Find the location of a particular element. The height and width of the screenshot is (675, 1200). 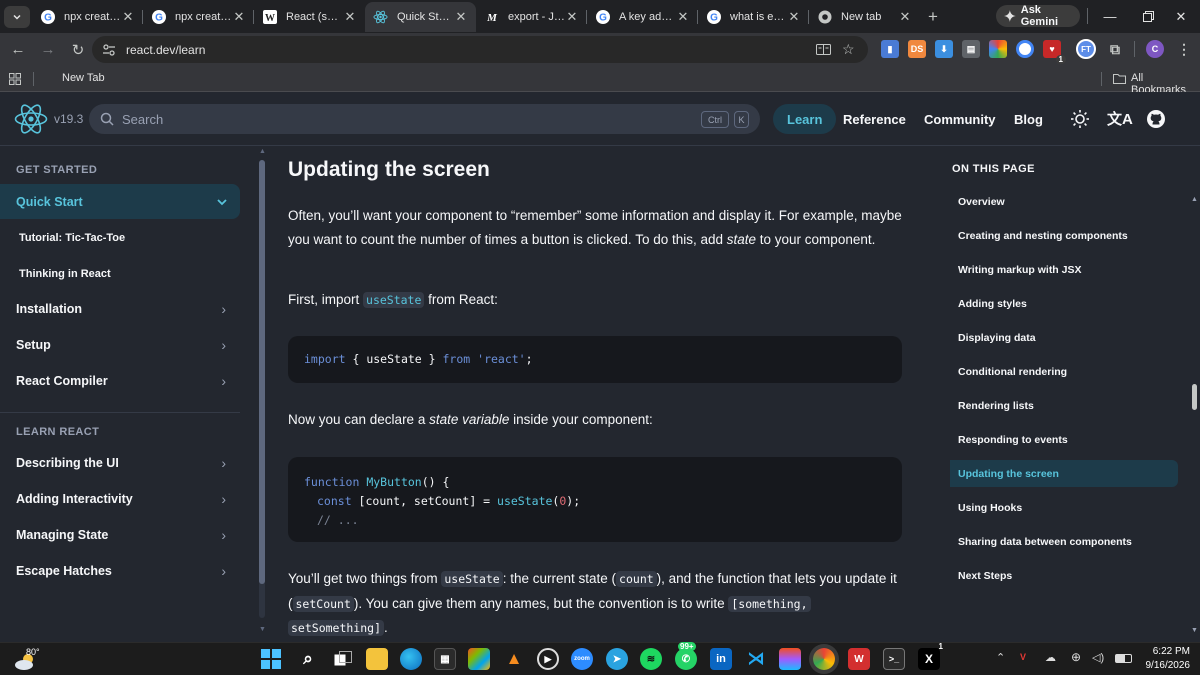

scrollbar-thumb is located at coordinates (262, 372).